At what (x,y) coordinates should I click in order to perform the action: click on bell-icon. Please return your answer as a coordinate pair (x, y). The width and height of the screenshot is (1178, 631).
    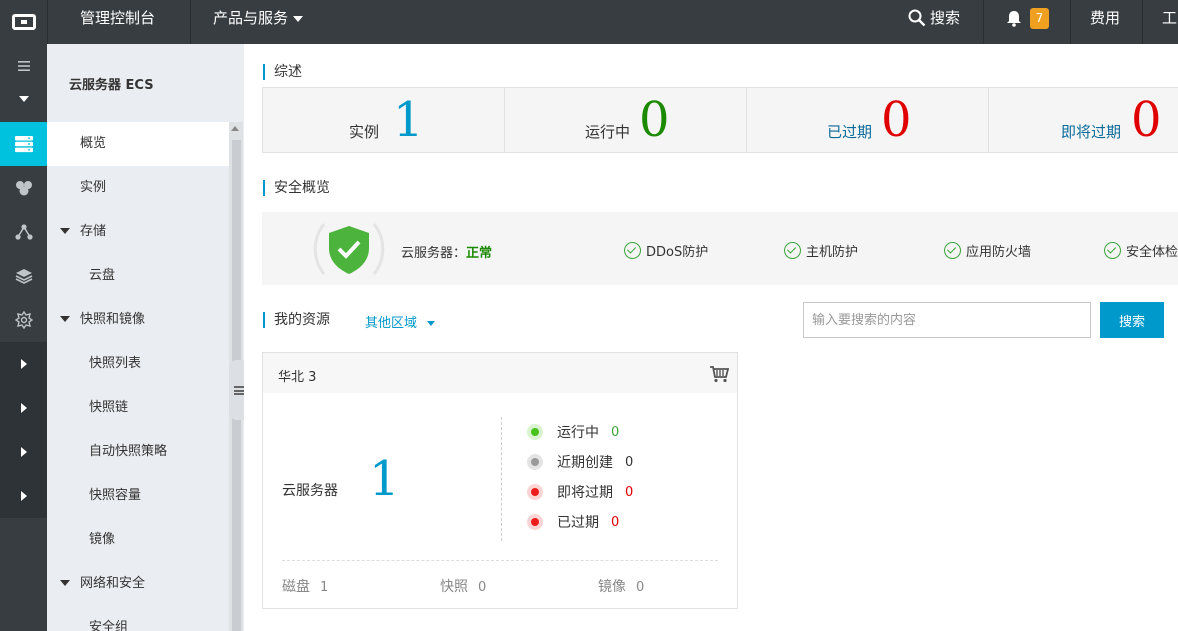
    Looking at the image, I should click on (1014, 18).